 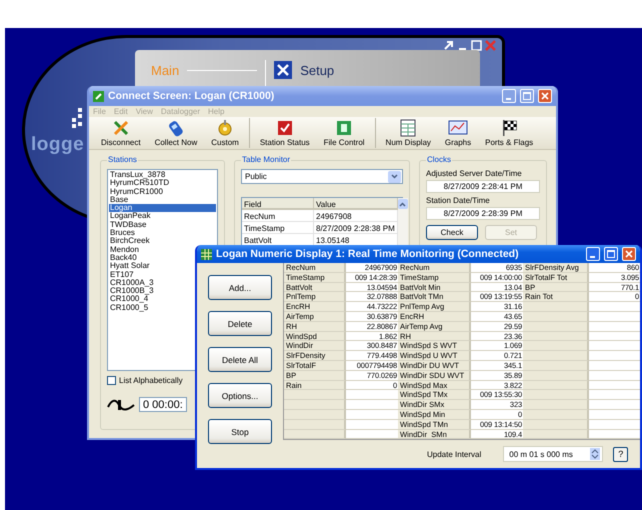 What do you see at coordinates (139, 183) in the screenshot?
I see `station-item: HyrumCR510TD` at bounding box center [139, 183].